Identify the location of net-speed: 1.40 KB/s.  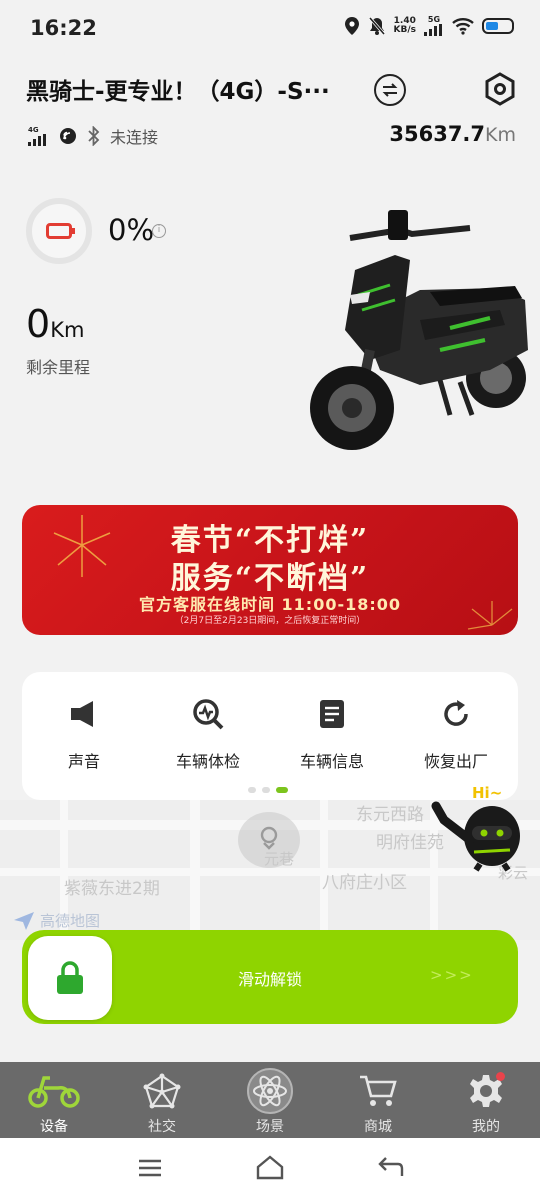
(405, 26).